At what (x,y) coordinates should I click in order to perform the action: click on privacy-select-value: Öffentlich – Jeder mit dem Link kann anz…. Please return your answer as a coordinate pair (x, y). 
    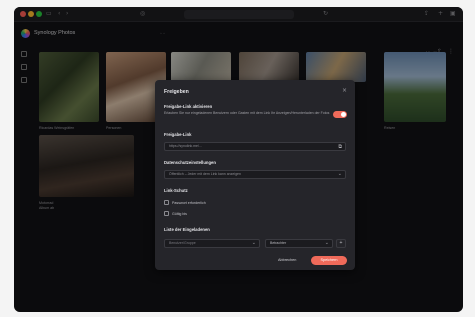
    Looking at the image, I should click on (205, 174).